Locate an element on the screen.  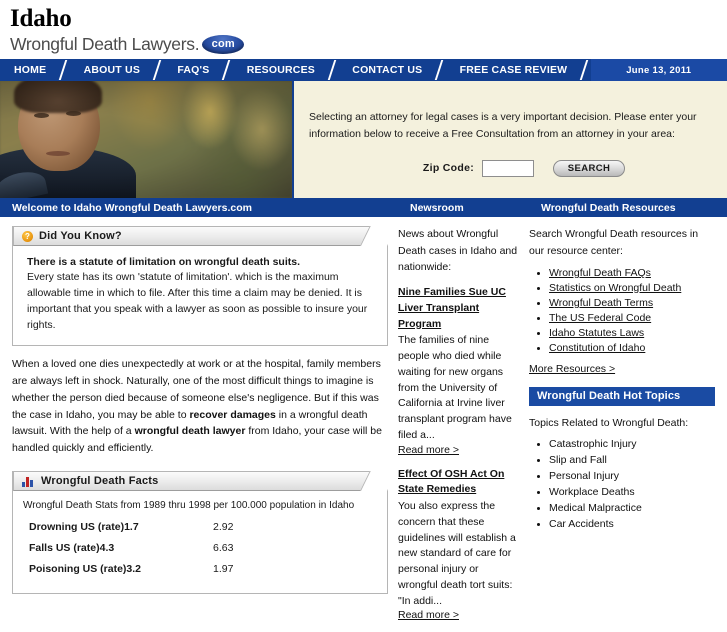
nav-item-about-us: ABOUT US is located at coordinates (112, 70).